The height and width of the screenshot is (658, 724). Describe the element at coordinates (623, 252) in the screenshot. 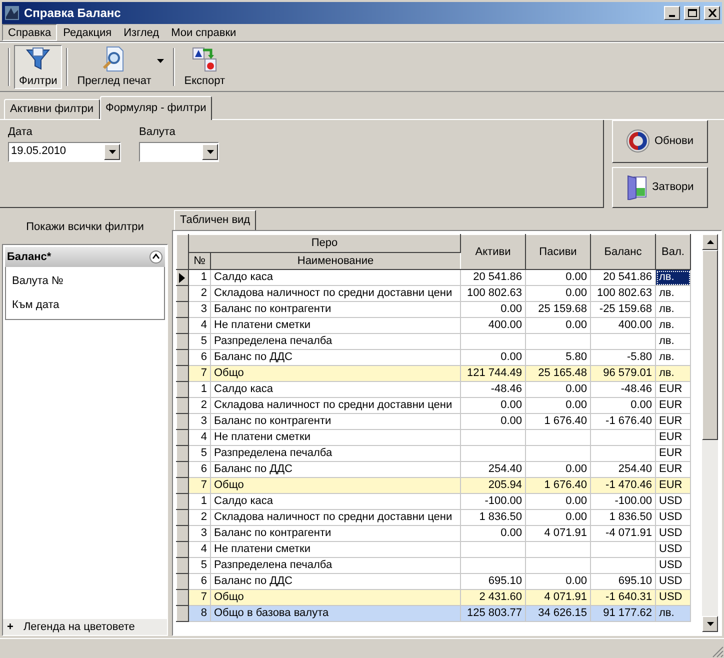

I see `column-header: Баланс` at that location.